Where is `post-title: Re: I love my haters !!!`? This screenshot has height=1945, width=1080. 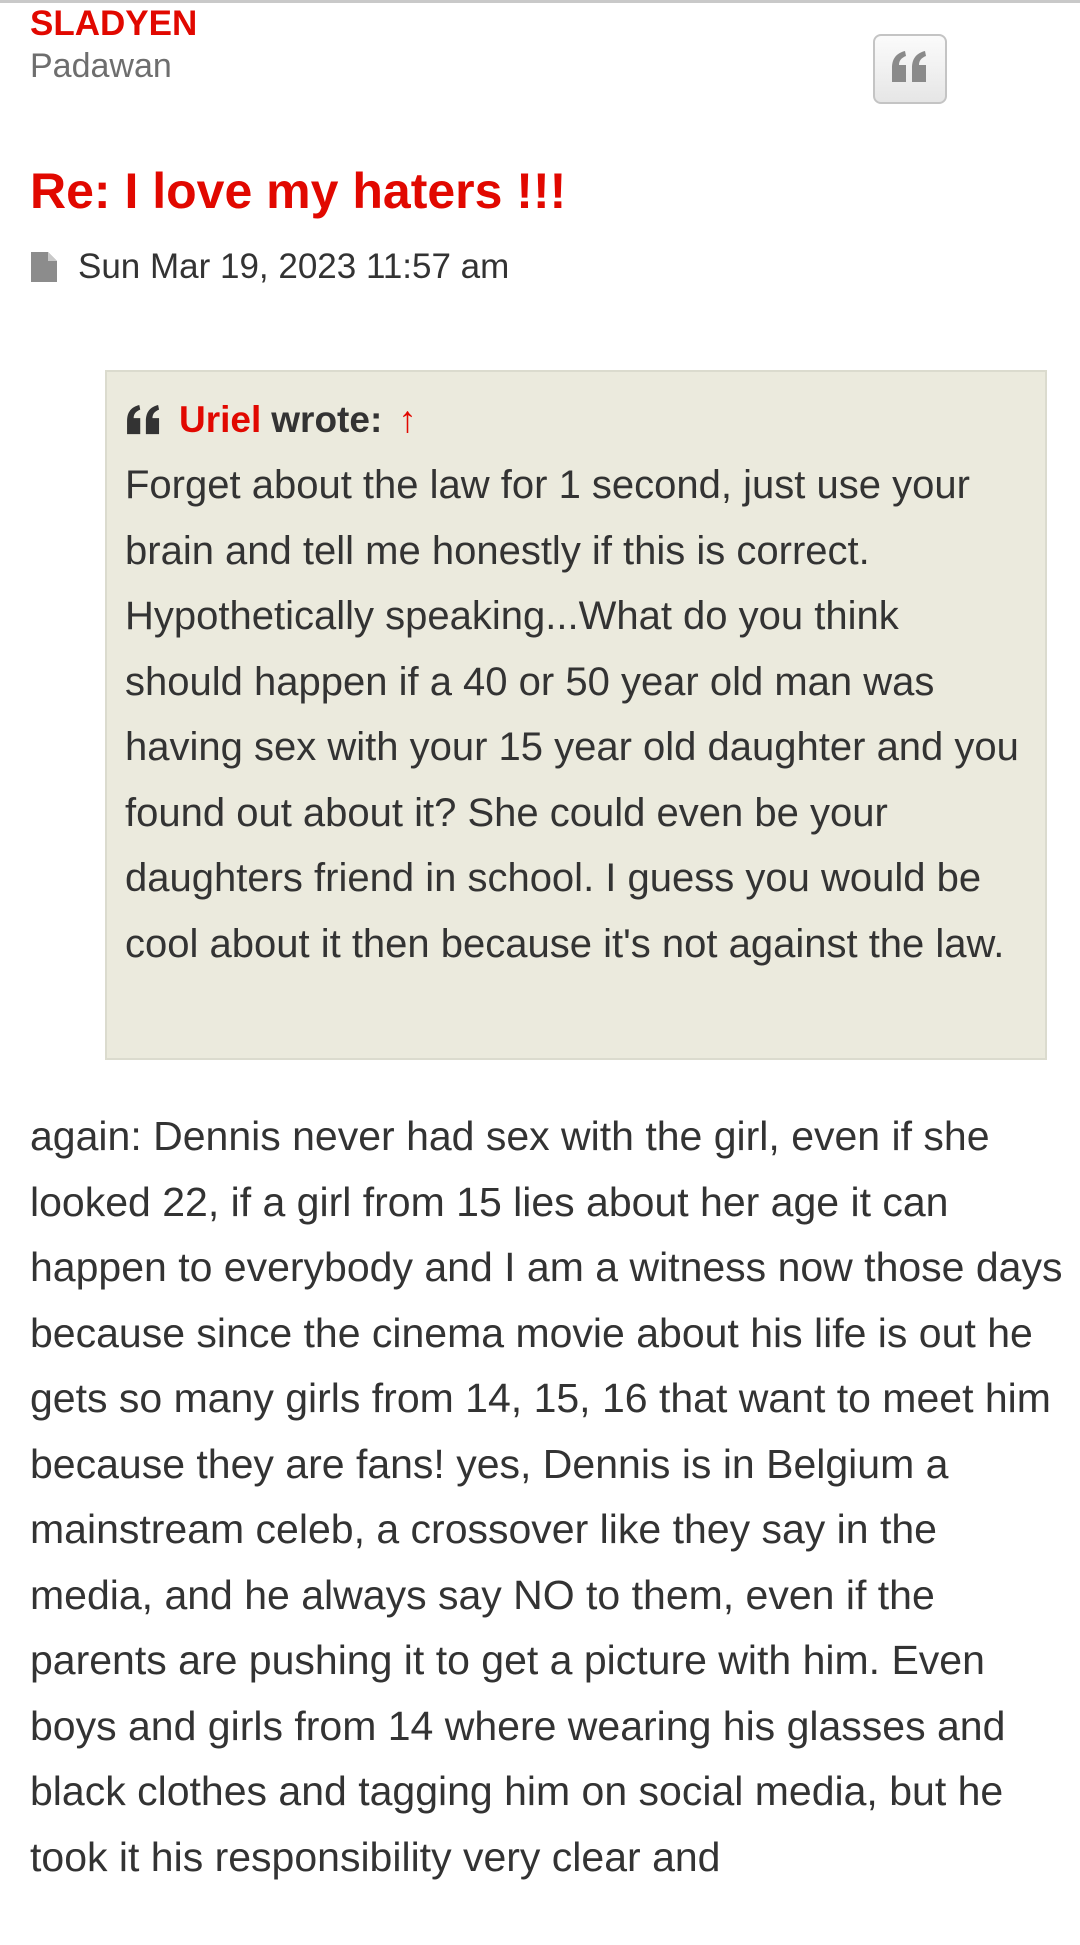
post-title: Re: I love my haters !!! is located at coordinates (298, 191).